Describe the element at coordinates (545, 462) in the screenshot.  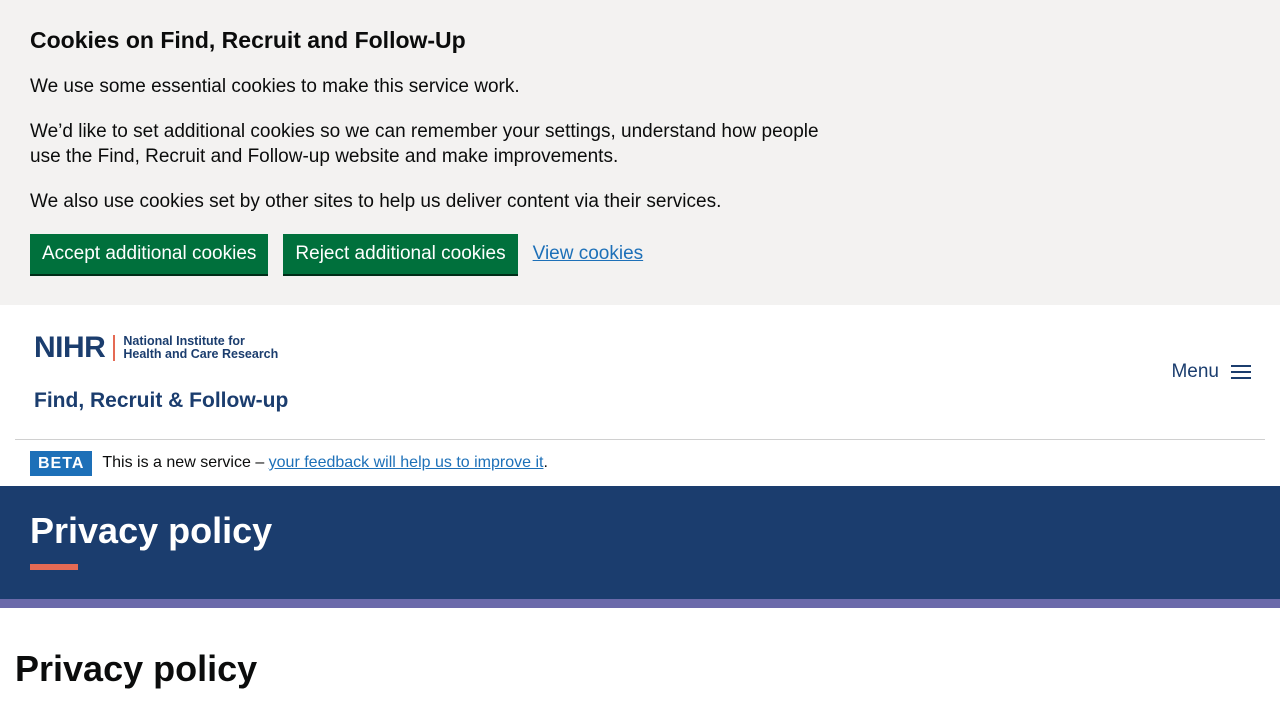
I see `phase-text-after: .` at that location.